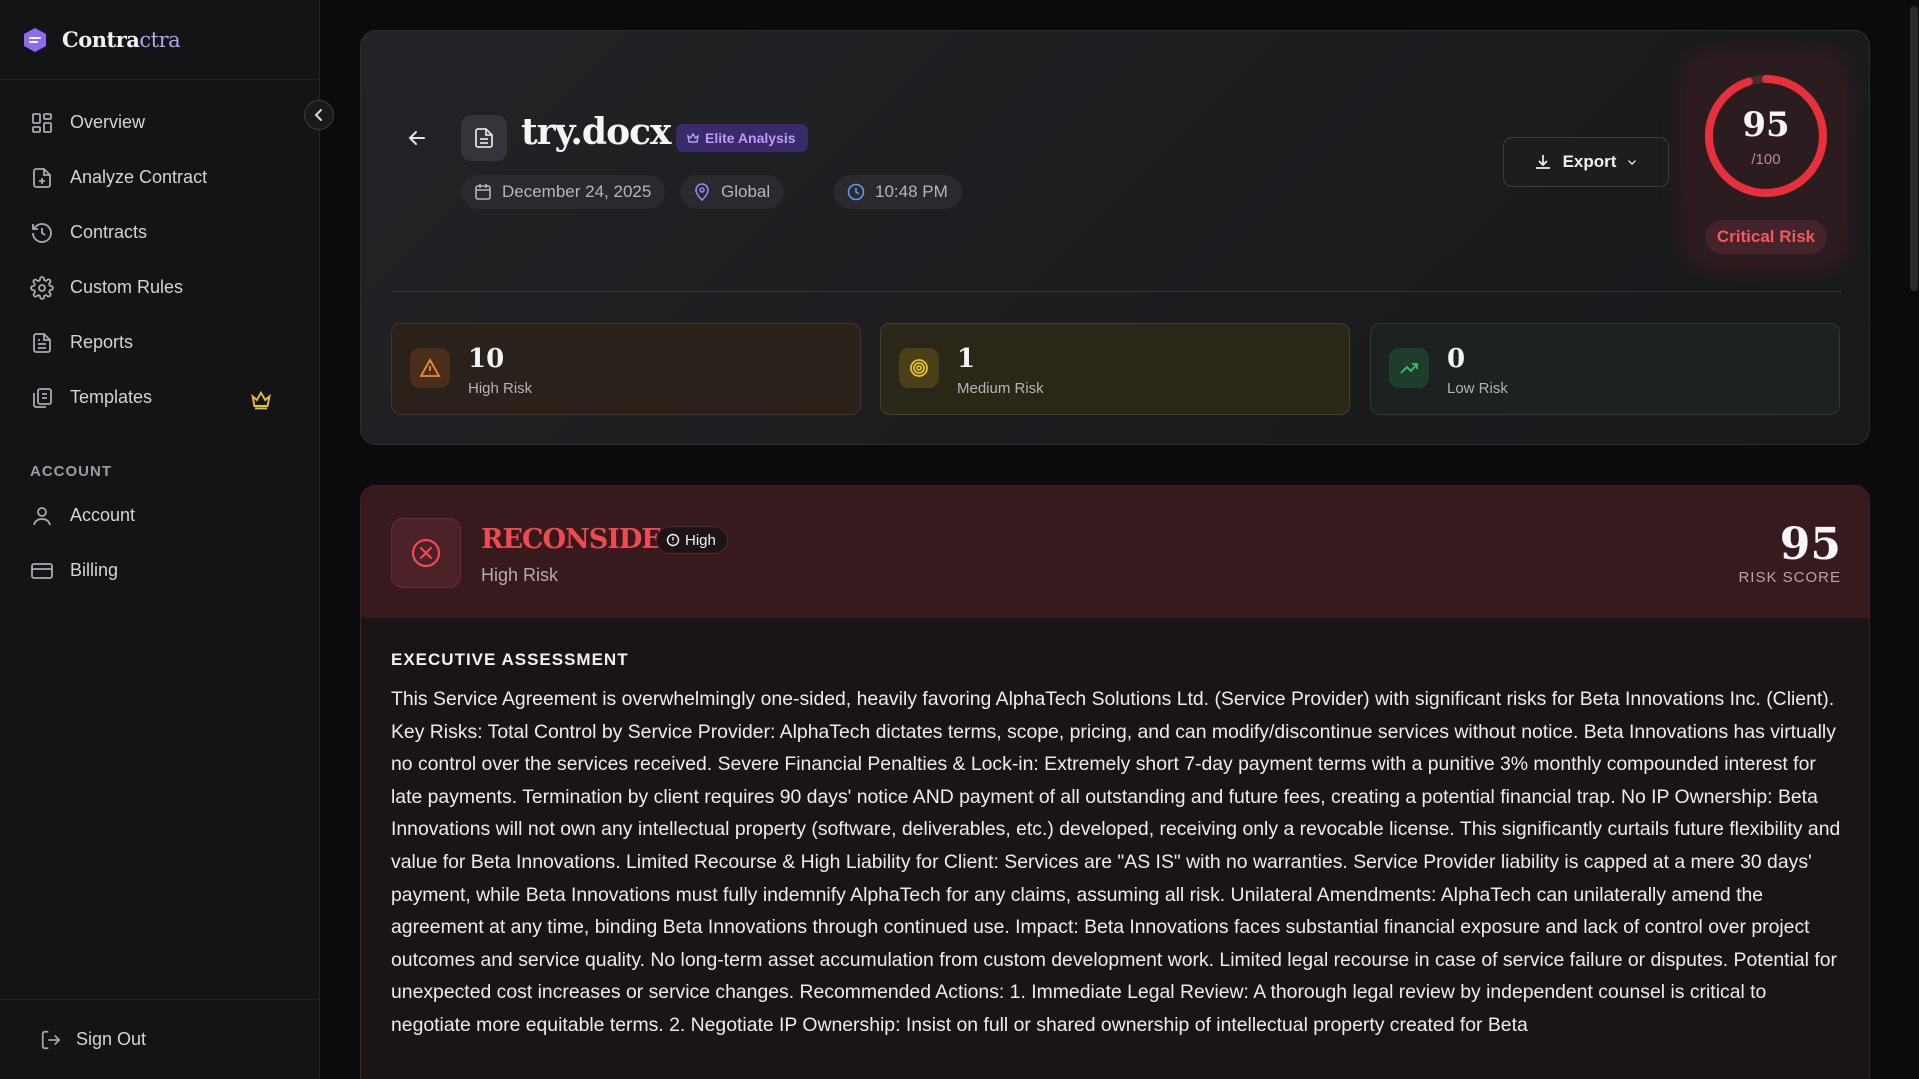 The image size is (1919, 1079). I want to click on map-pin-icon, so click(702, 192).